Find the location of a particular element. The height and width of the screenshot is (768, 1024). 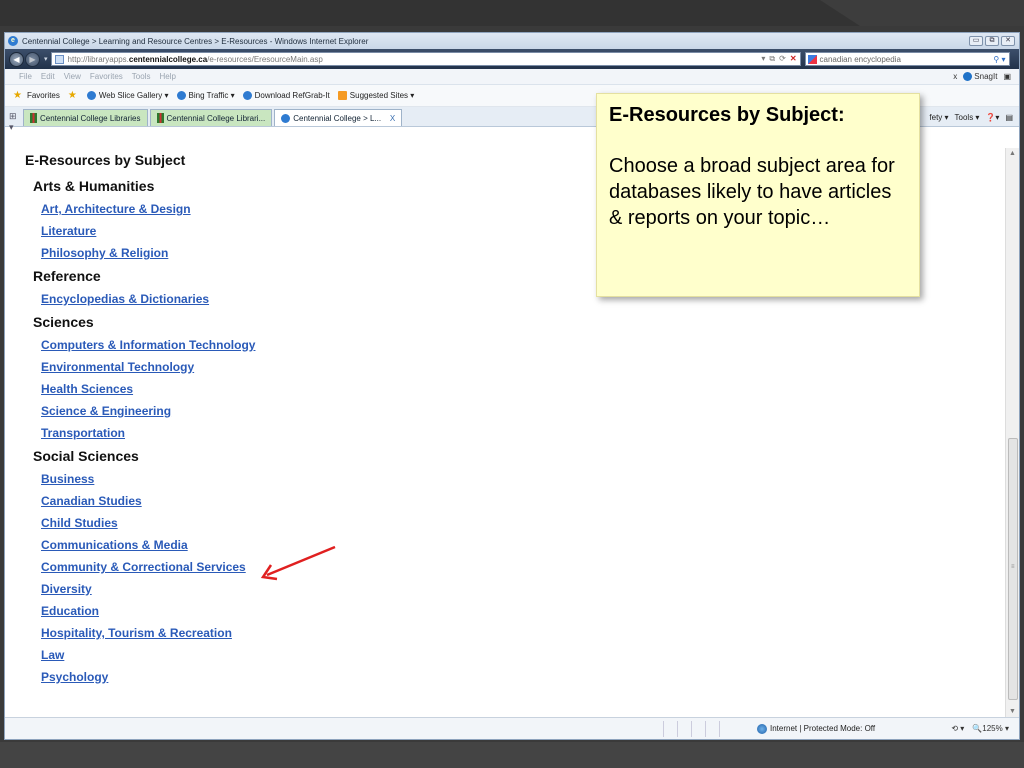

back-button: ◀ is located at coordinates (16, 59).